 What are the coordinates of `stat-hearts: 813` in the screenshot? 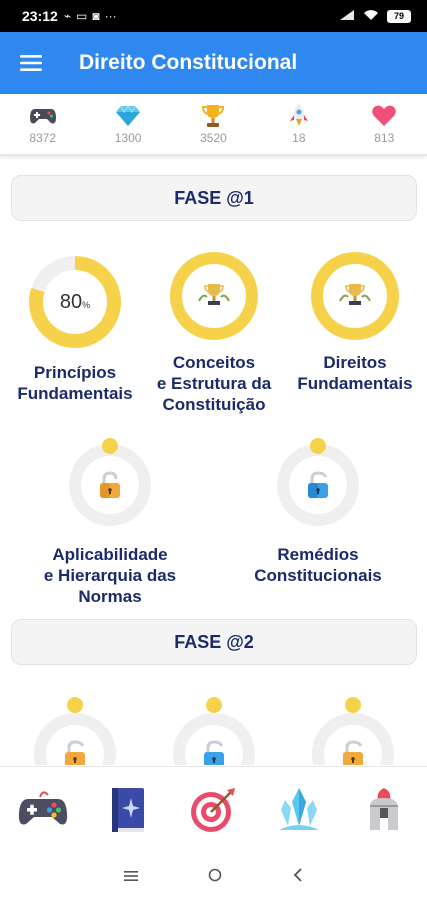 It's located at (384, 124).